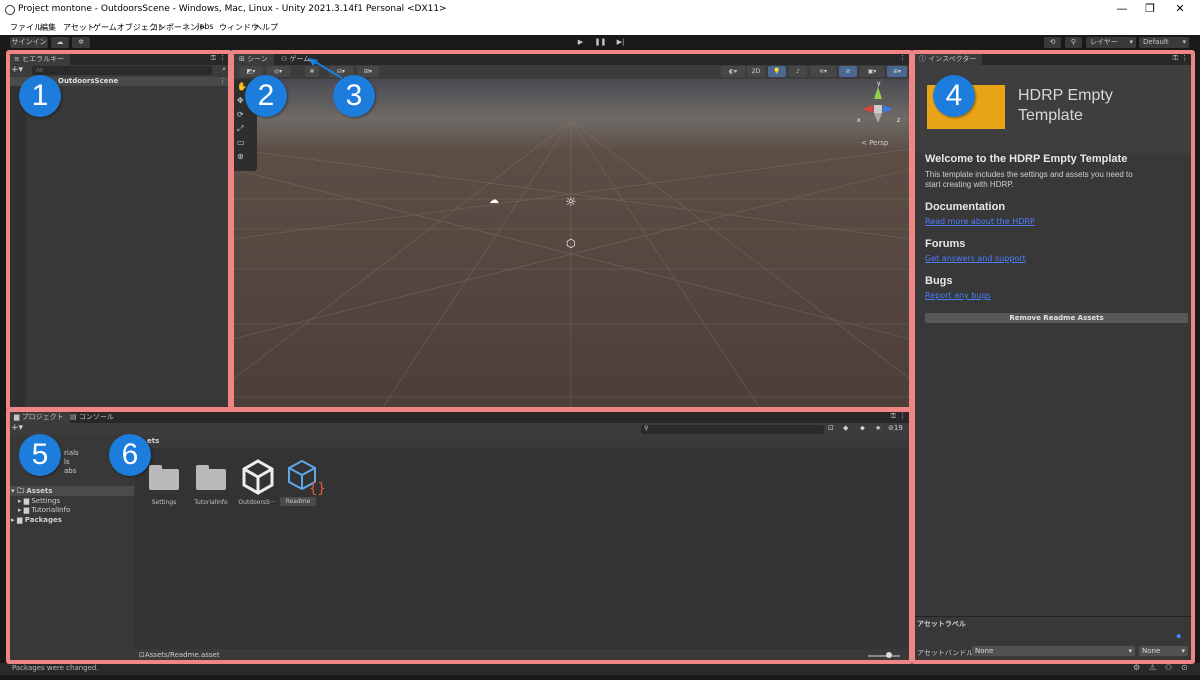  What do you see at coordinates (889, 655) in the screenshot?
I see `zoom-slider-handle` at bounding box center [889, 655].